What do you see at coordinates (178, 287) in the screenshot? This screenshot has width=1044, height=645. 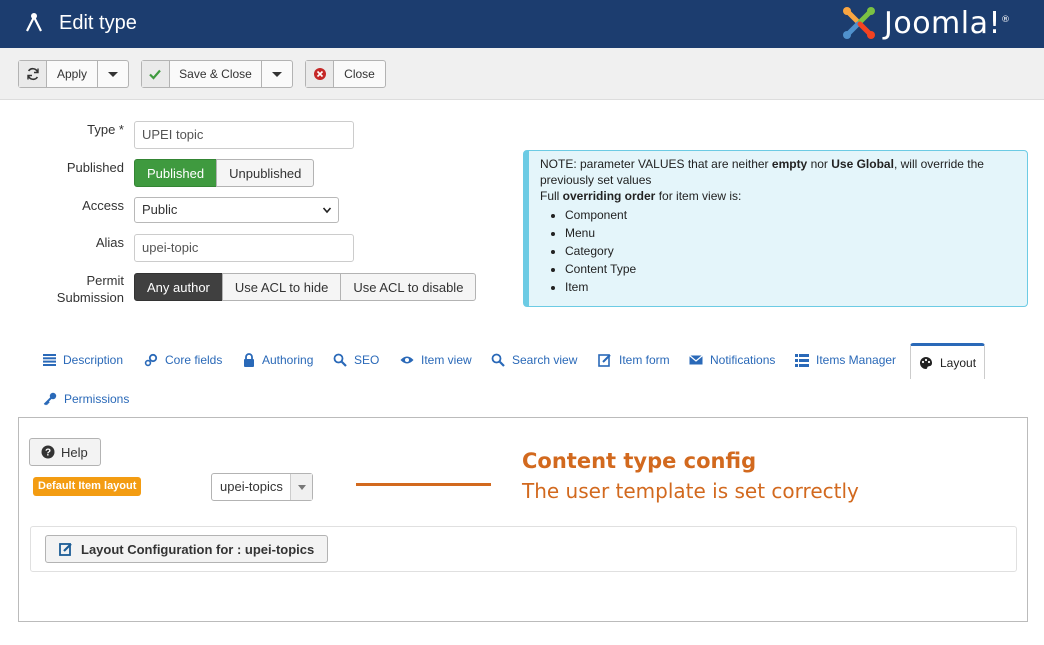 I see `any-author-option: Any author` at bounding box center [178, 287].